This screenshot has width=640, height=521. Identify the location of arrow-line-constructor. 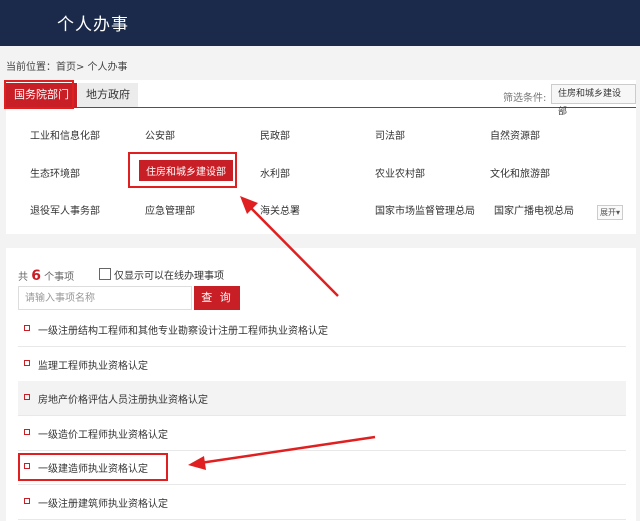
(287, 450).